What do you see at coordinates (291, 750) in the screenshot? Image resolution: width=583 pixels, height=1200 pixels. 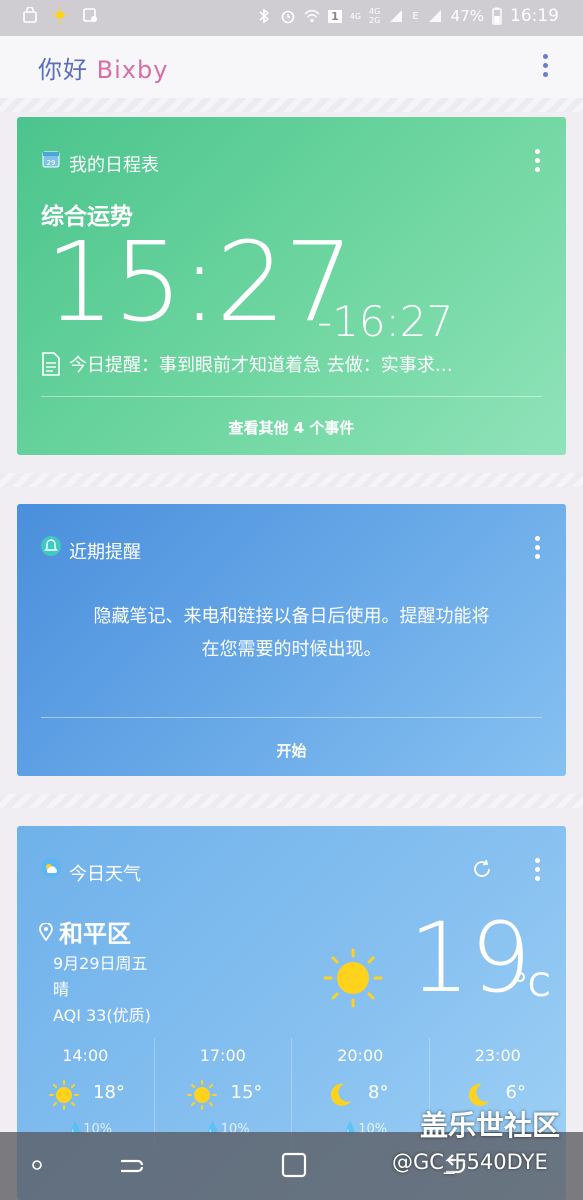 I see `start-button: 开始` at bounding box center [291, 750].